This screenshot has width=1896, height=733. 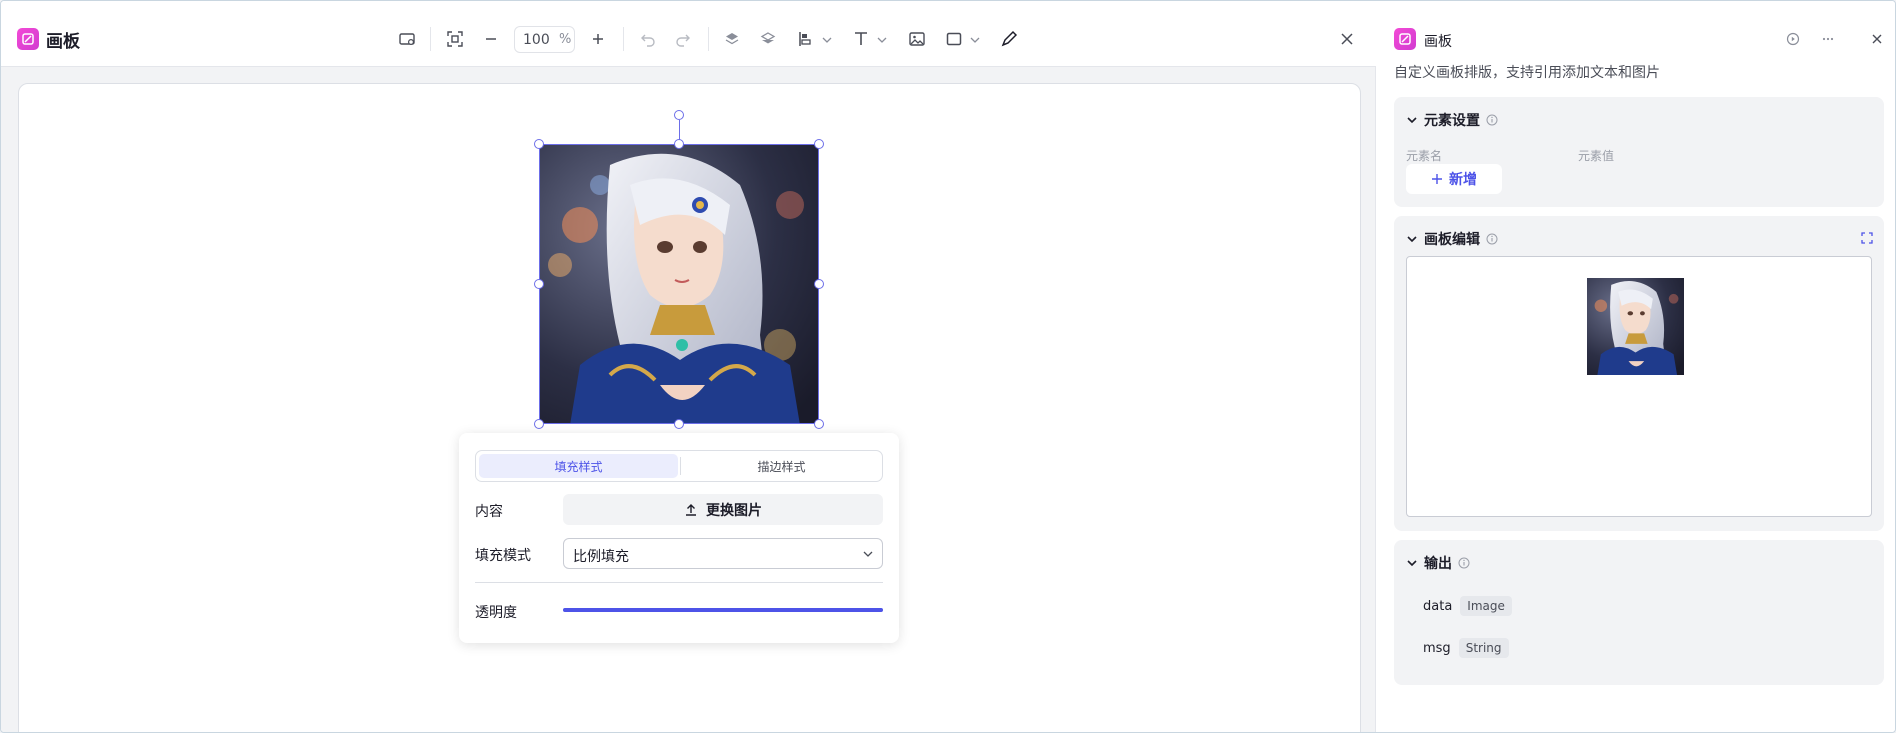 What do you see at coordinates (1347, 39) in the screenshot?
I see `close-editor-icon` at bounding box center [1347, 39].